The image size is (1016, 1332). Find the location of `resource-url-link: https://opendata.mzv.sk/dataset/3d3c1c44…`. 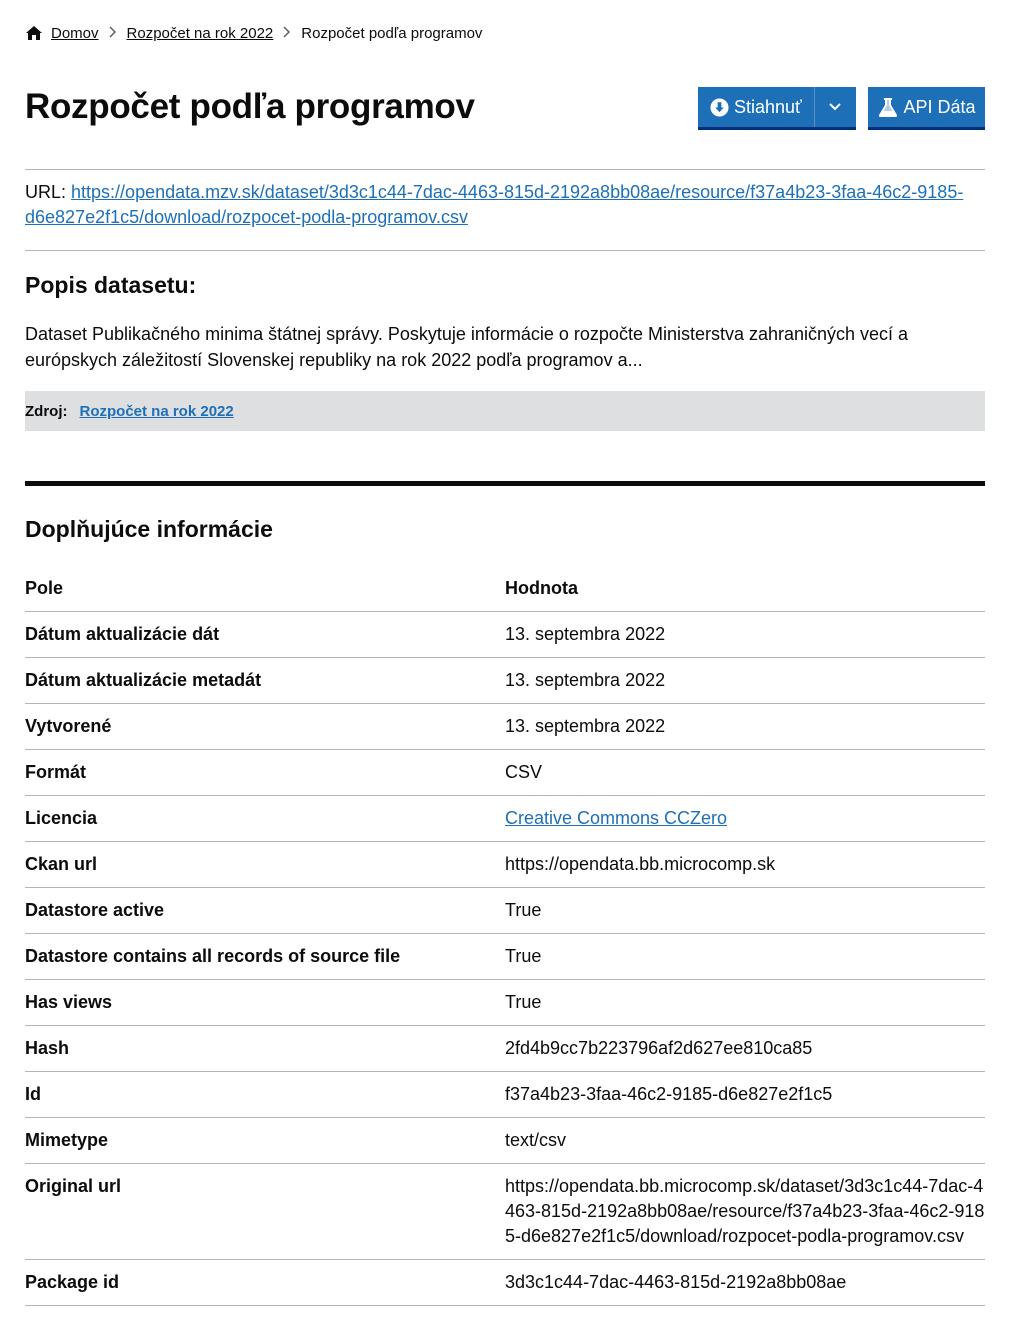

resource-url-link: https://opendata.mzv.sk/dataset/3d3c1c44… is located at coordinates (494, 204).